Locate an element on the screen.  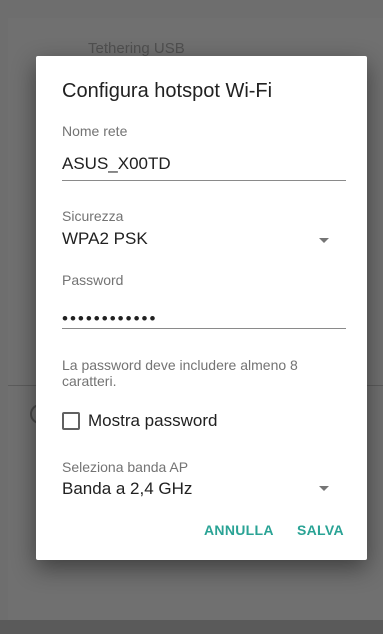
password-label: Password is located at coordinates (93, 280).